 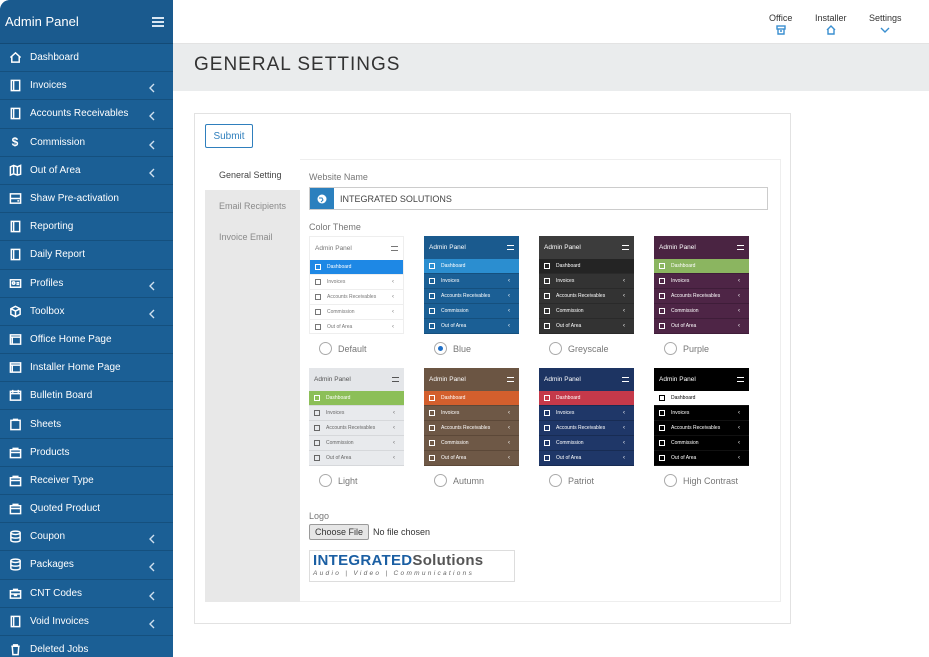 I want to click on theme-preview-row: Accounts Receivables ‹, so click(x=356, y=428).